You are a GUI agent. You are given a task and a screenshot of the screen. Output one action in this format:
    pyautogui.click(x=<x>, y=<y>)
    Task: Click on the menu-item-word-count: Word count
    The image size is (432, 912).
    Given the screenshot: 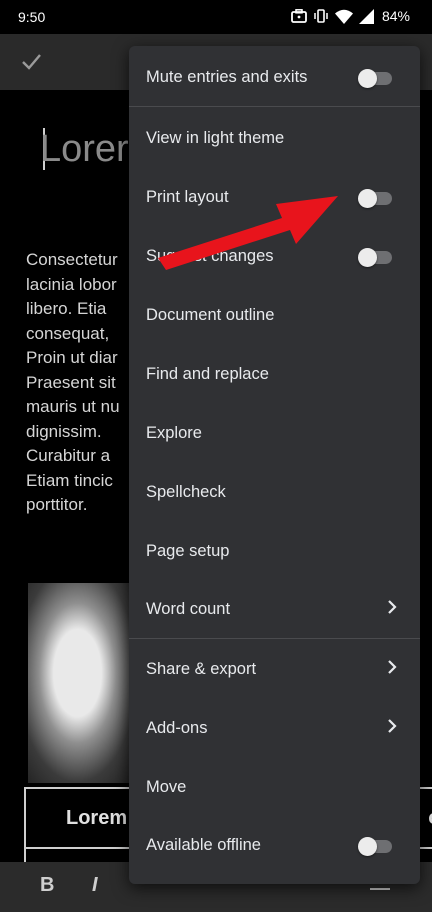 What is the action you would take?
    pyautogui.click(x=274, y=609)
    